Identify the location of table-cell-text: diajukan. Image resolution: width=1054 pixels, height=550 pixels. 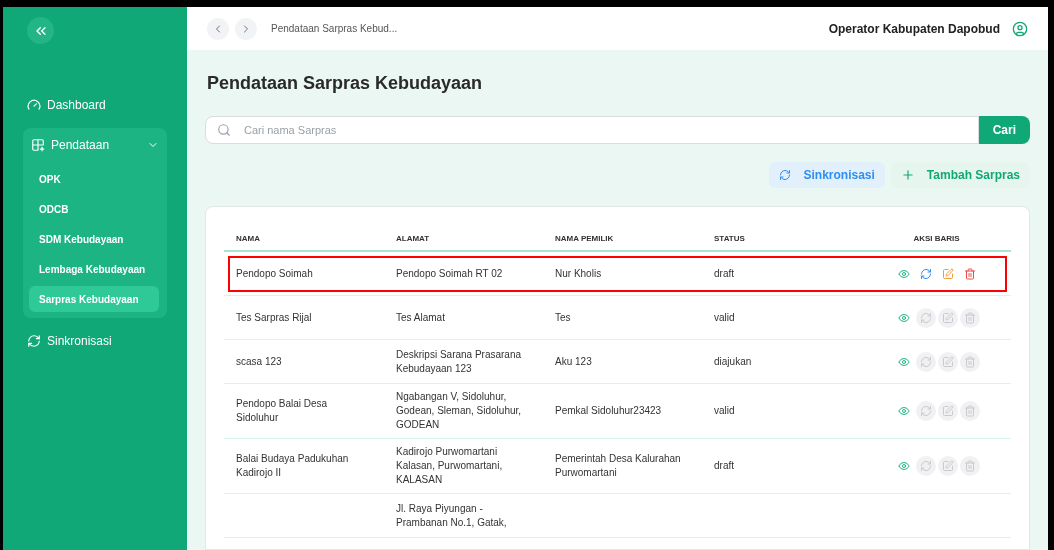
(733, 361).